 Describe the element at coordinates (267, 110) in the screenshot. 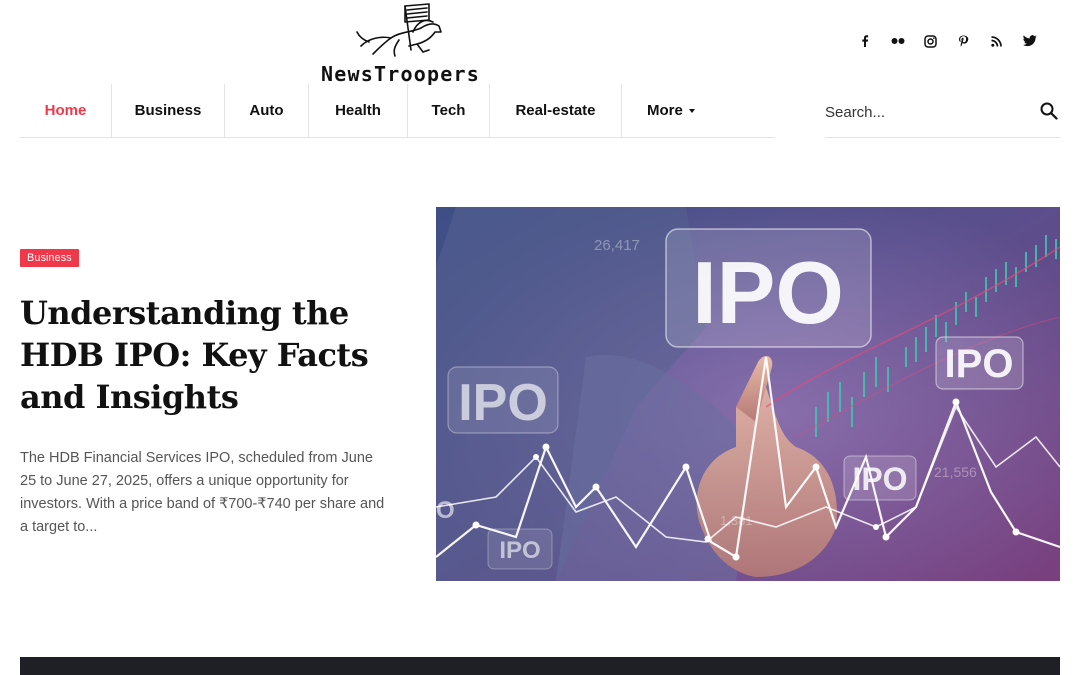

I see `nav-item-auto: Auto` at that location.